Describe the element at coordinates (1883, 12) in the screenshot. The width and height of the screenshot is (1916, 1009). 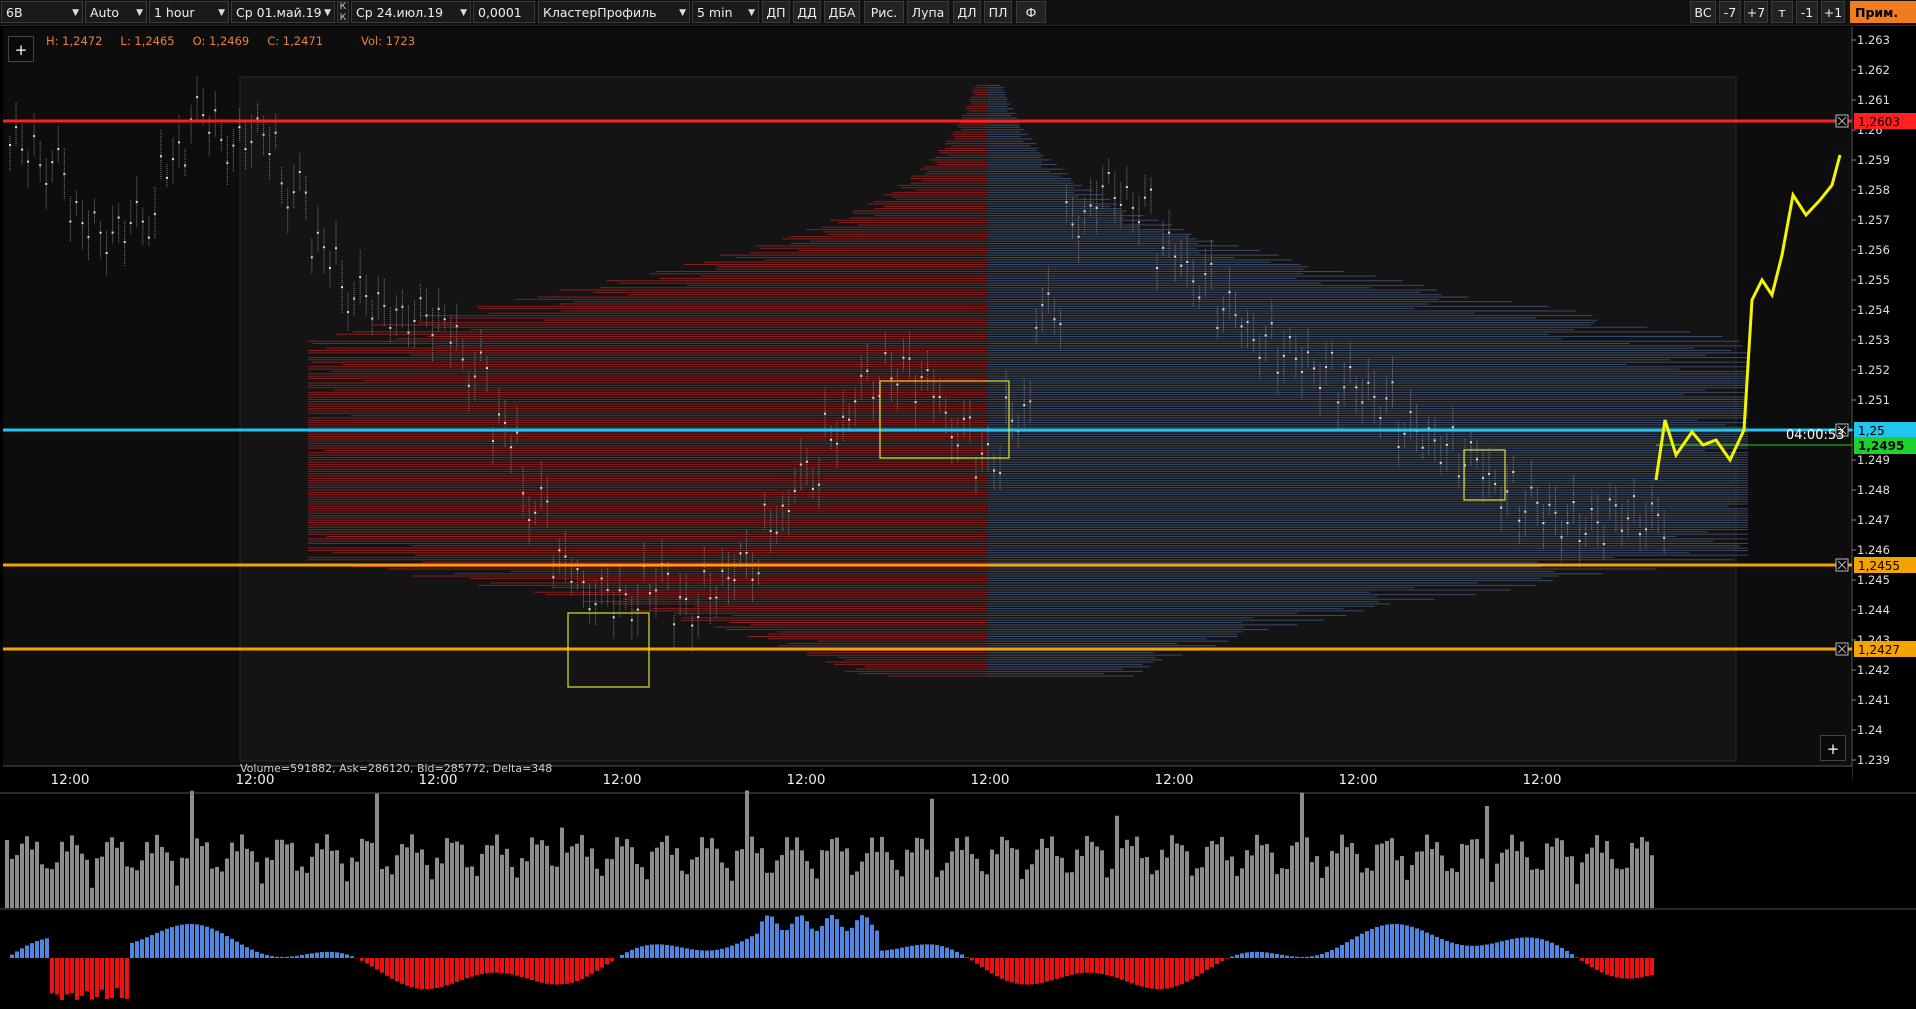
I see `apply-button: Прим.` at that location.